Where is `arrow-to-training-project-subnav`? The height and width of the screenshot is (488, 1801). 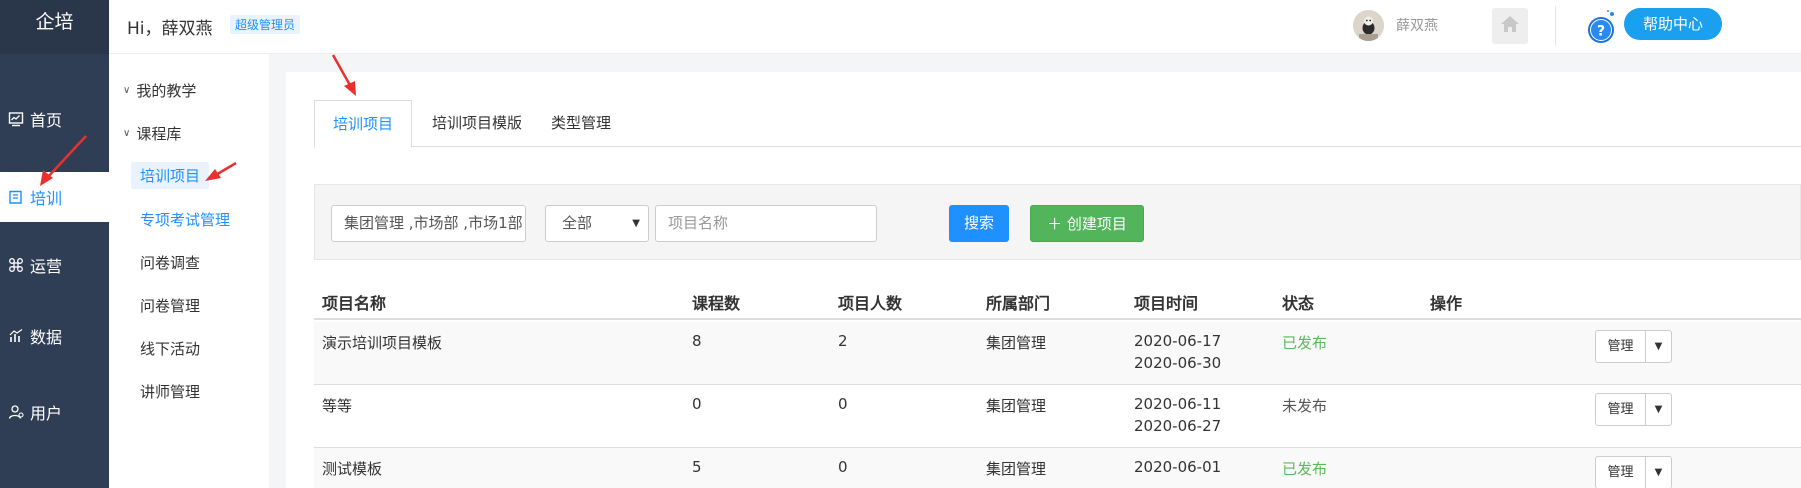 arrow-to-training-project-subnav is located at coordinates (221, 171).